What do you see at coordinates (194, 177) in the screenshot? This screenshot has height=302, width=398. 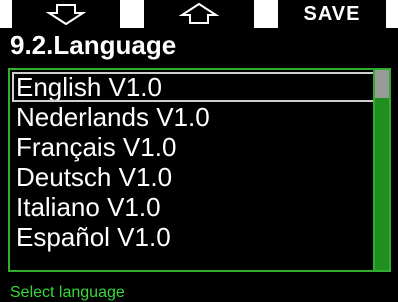 I see `language-item-deutsch: Deutsch V1.0` at bounding box center [194, 177].